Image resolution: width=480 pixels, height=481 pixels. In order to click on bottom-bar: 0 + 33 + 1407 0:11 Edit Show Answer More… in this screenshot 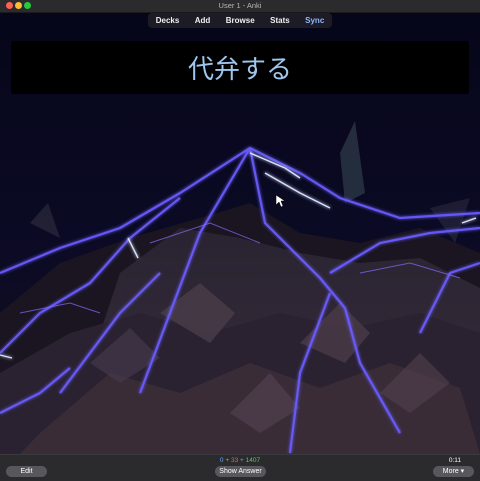, I will do `click(240, 467)`.